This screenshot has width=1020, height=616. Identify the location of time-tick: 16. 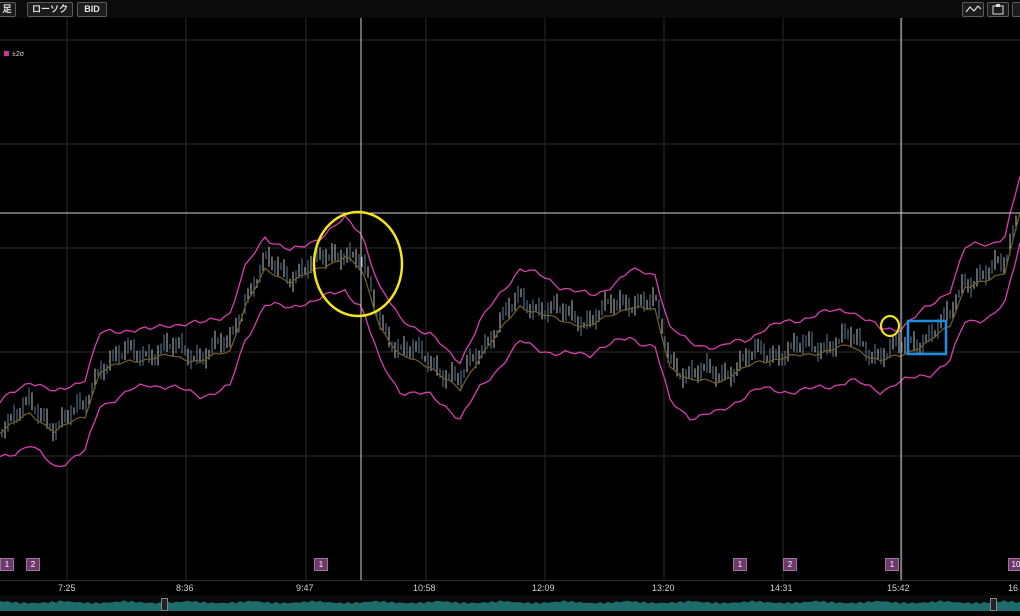
(1013, 588).